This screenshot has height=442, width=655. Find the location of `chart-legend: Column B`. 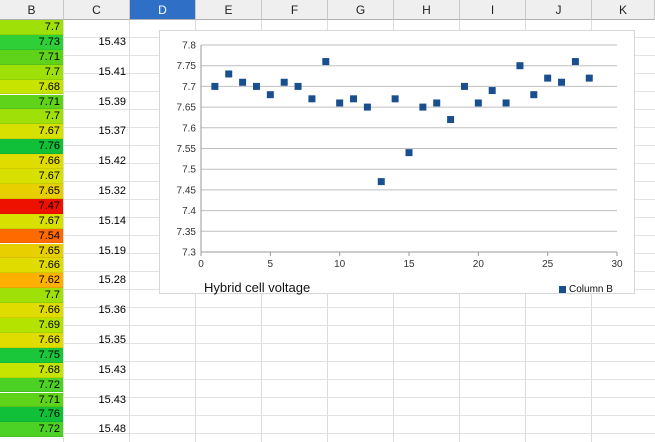

chart-legend: Column B is located at coordinates (586, 289).